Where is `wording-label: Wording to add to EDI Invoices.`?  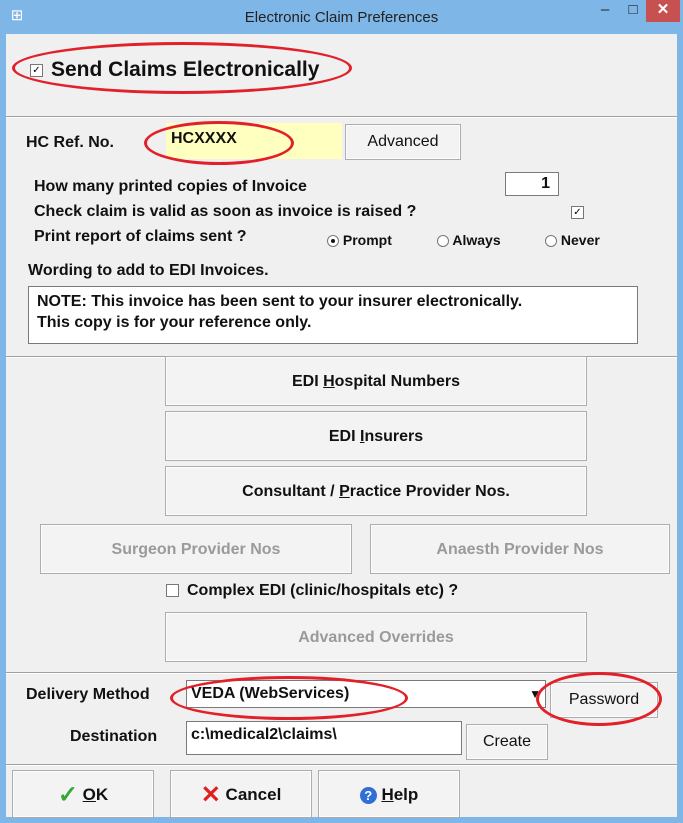
wording-label: Wording to add to EDI Invoices. is located at coordinates (148, 270).